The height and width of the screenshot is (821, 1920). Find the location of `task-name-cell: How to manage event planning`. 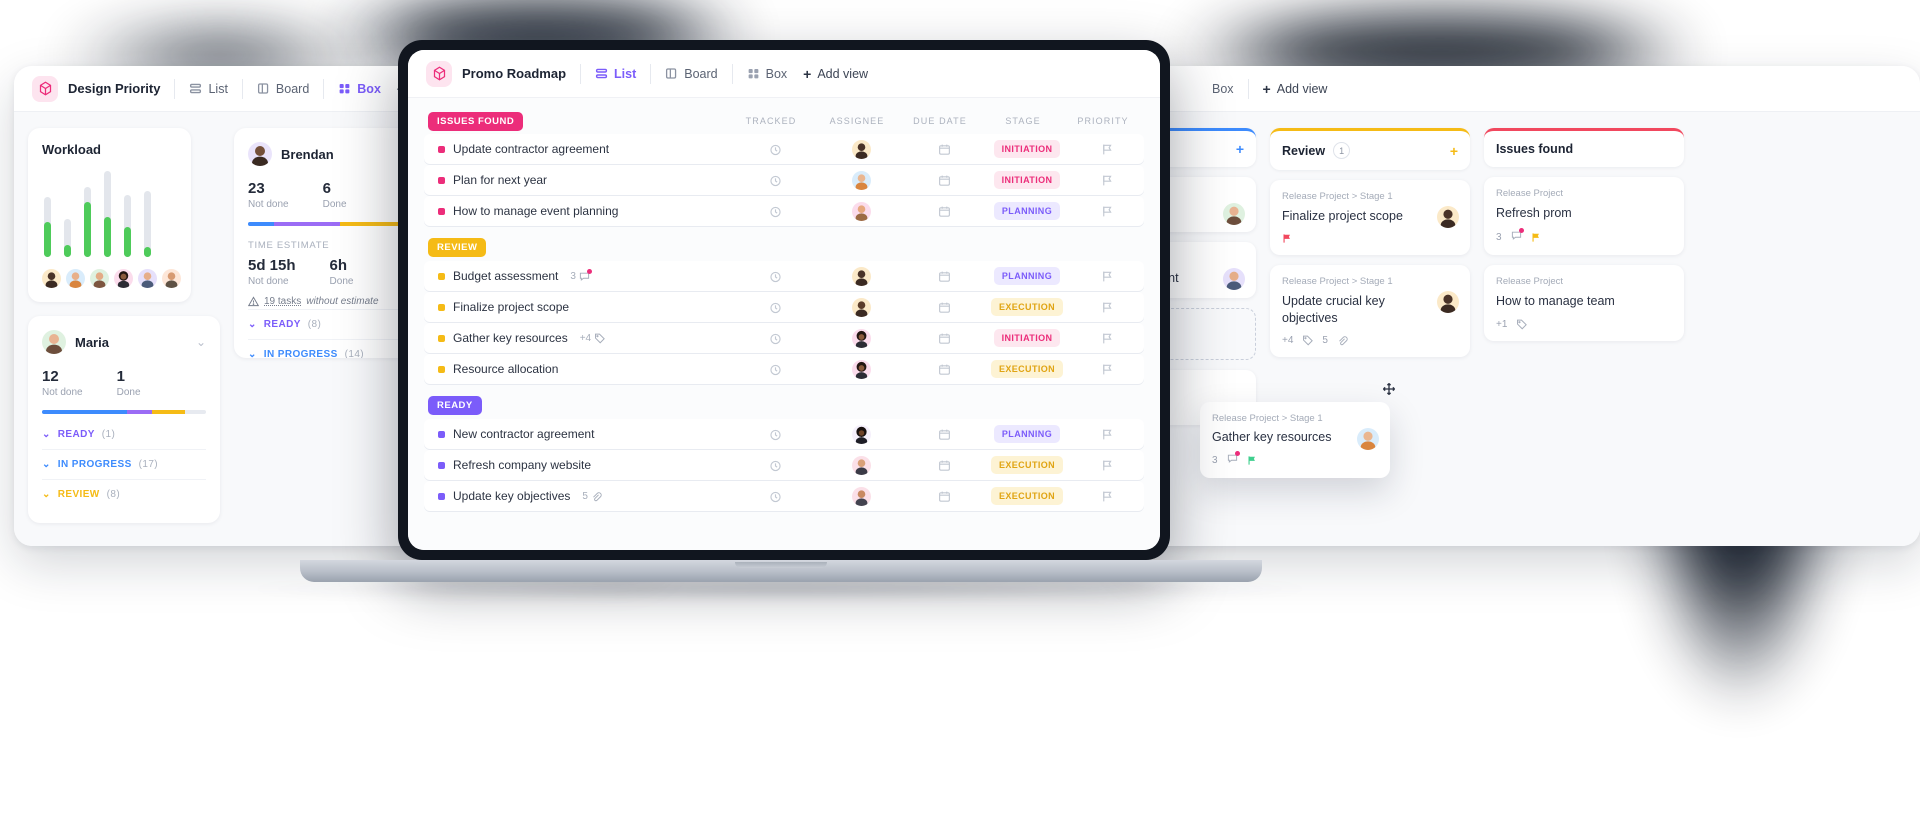

task-name-cell: How to manage event planning is located at coordinates (578, 211).